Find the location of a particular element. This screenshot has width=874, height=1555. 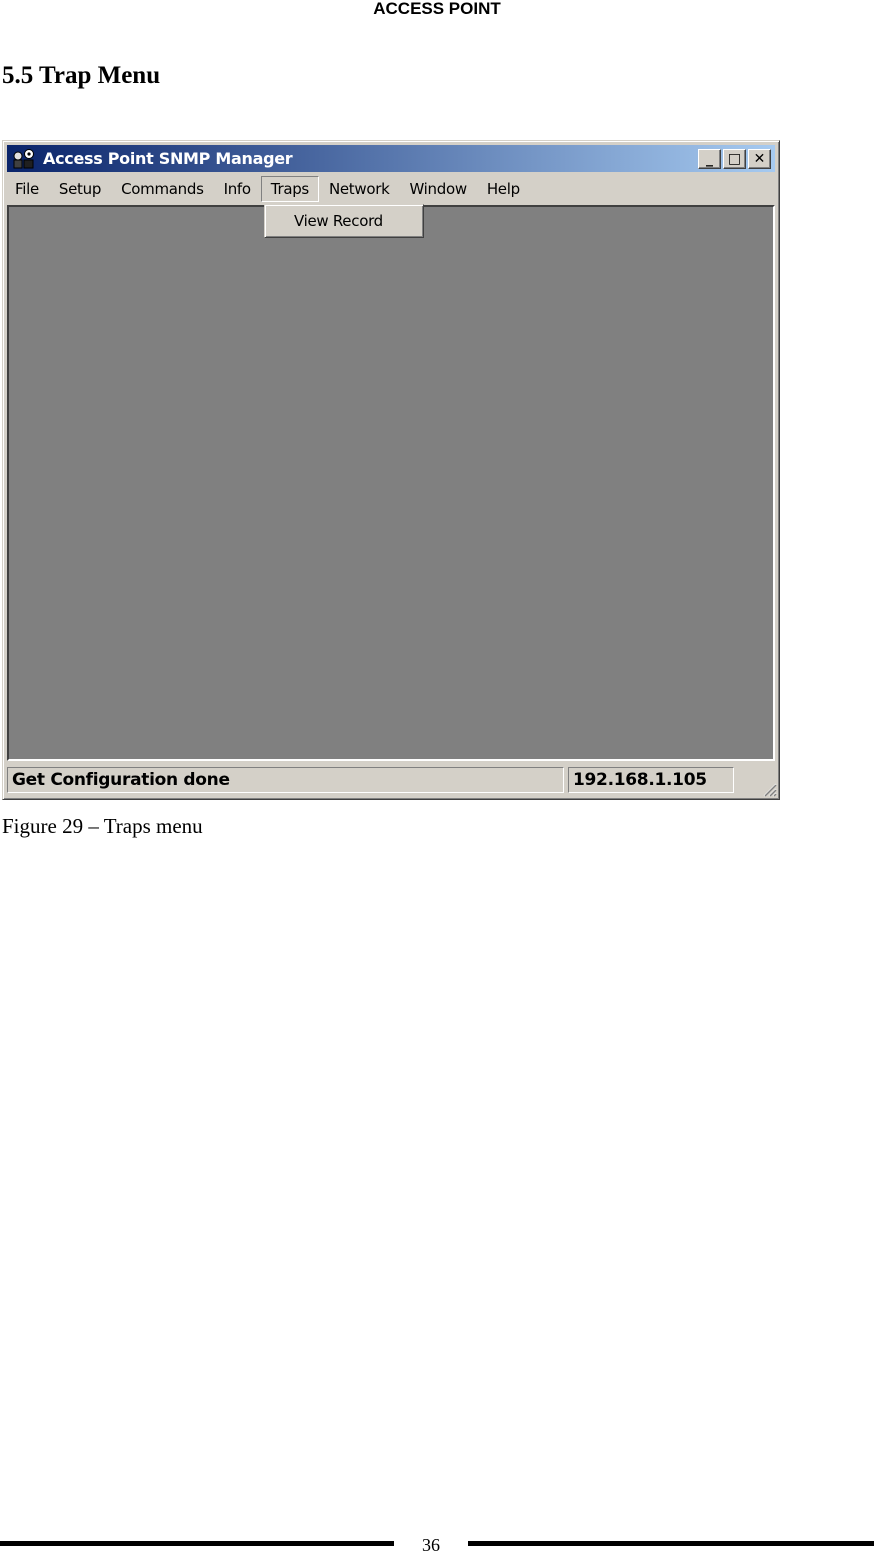

menu-traps: Traps is located at coordinates (289, 189).